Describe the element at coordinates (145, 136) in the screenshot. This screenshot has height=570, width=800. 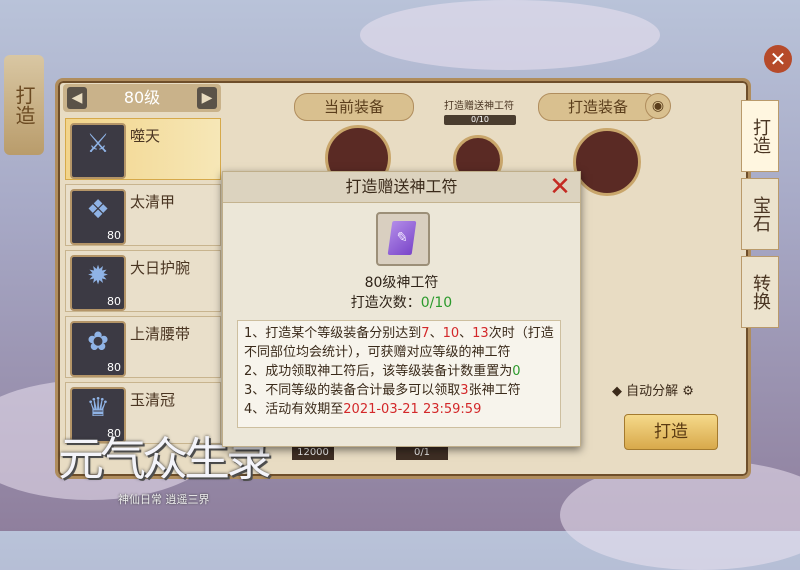
I see `equipment-name: 噬天` at that location.